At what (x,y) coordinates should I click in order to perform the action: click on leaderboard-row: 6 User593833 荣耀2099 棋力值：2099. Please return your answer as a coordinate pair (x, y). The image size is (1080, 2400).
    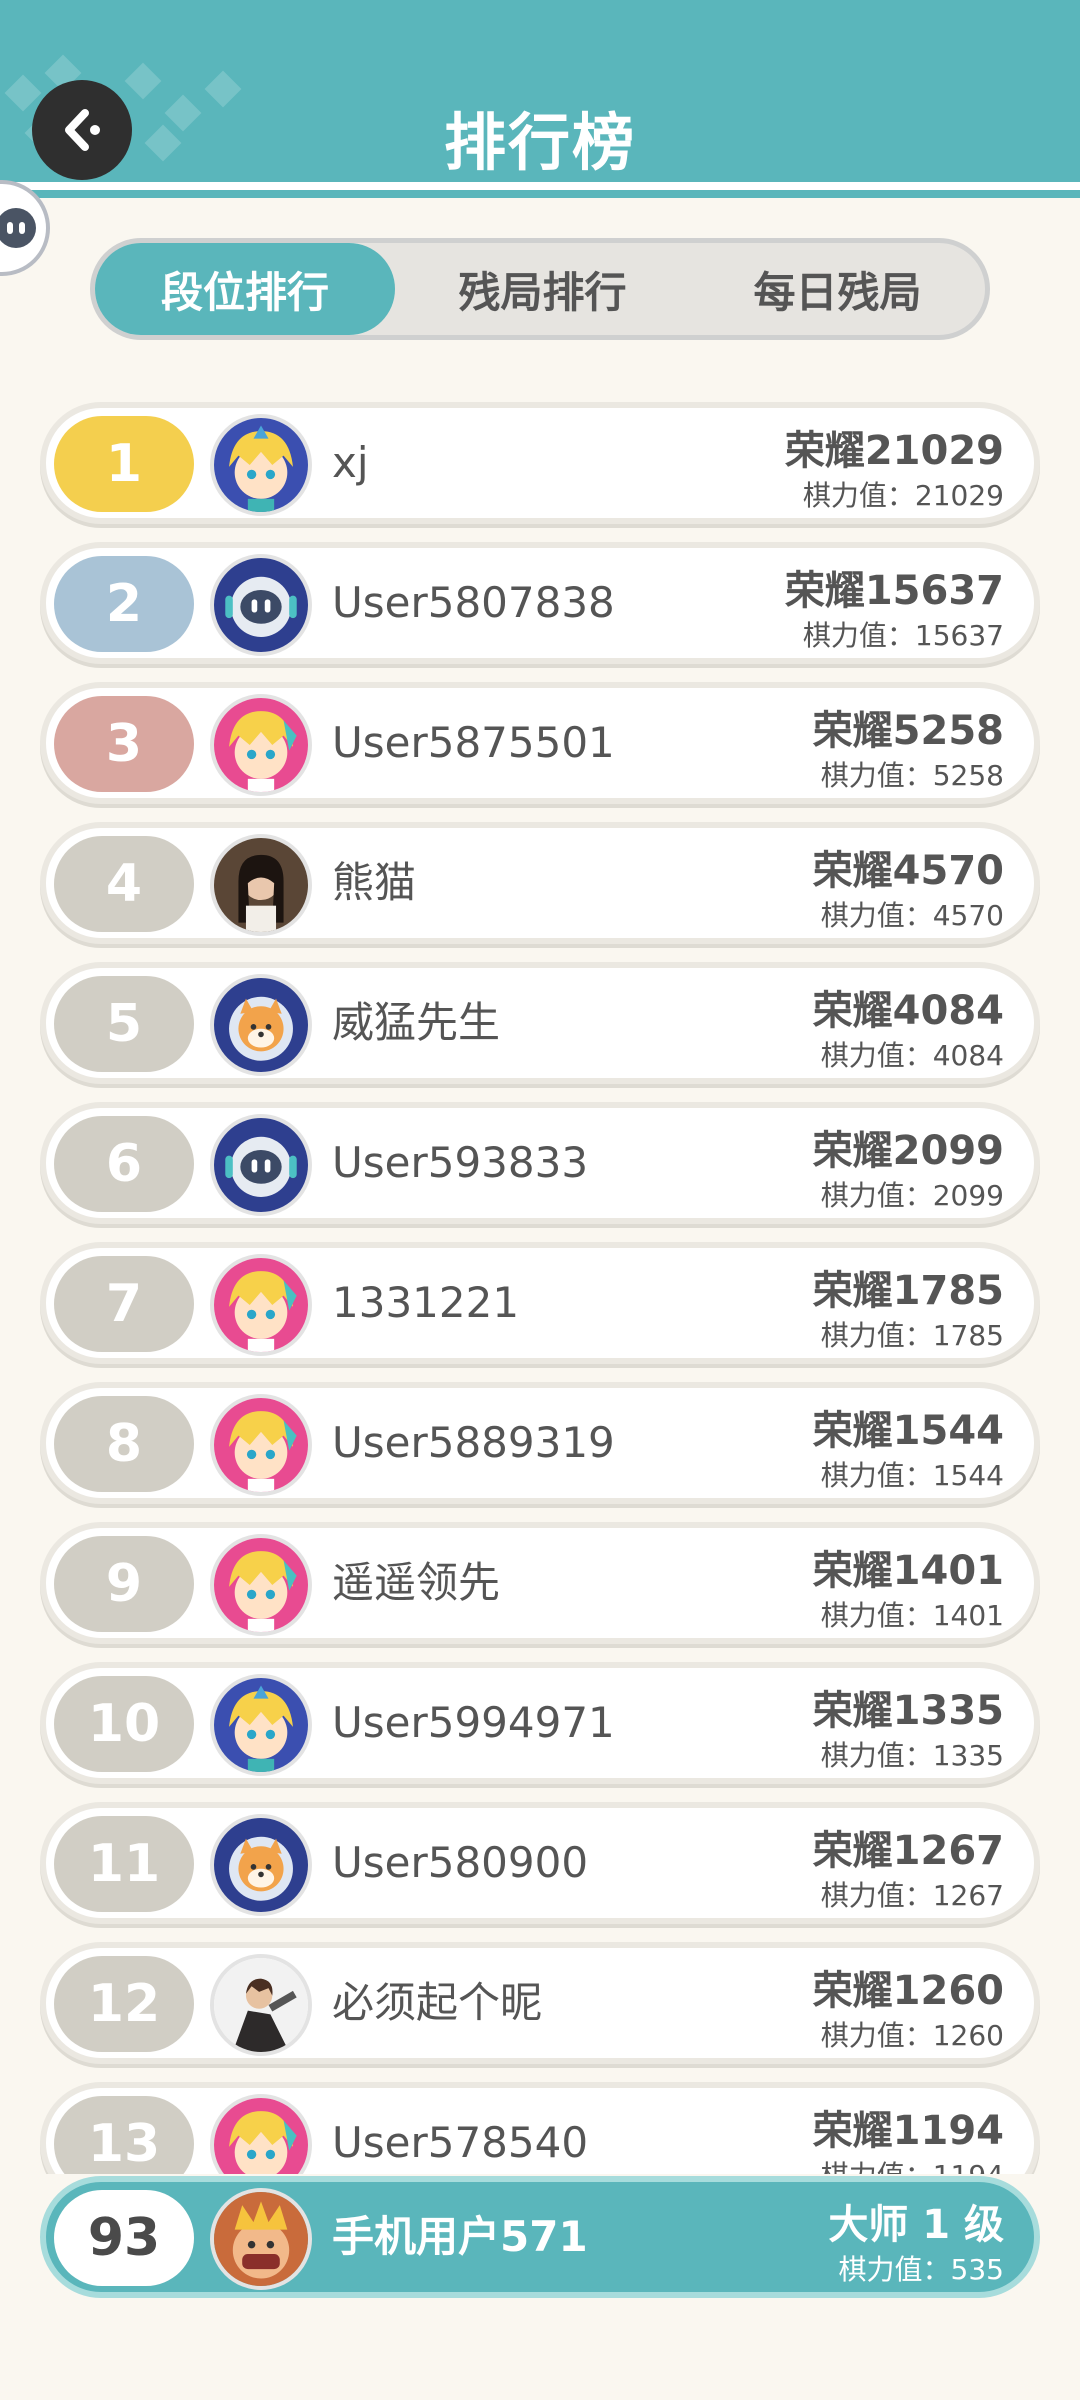
    Looking at the image, I should click on (540, 1163).